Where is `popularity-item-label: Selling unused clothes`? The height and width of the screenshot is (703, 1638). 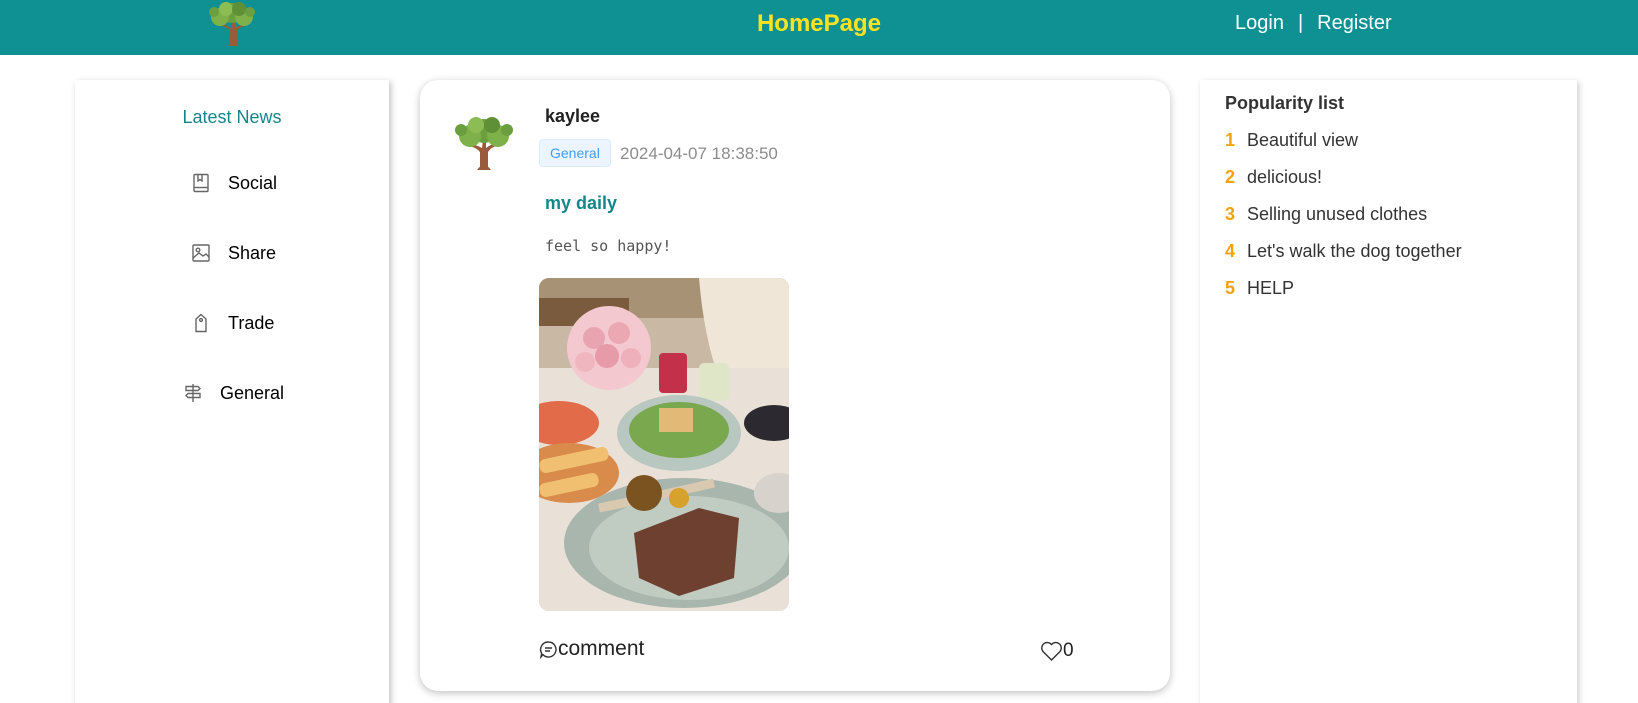
popularity-item-label: Selling unused clothes is located at coordinates (1337, 214).